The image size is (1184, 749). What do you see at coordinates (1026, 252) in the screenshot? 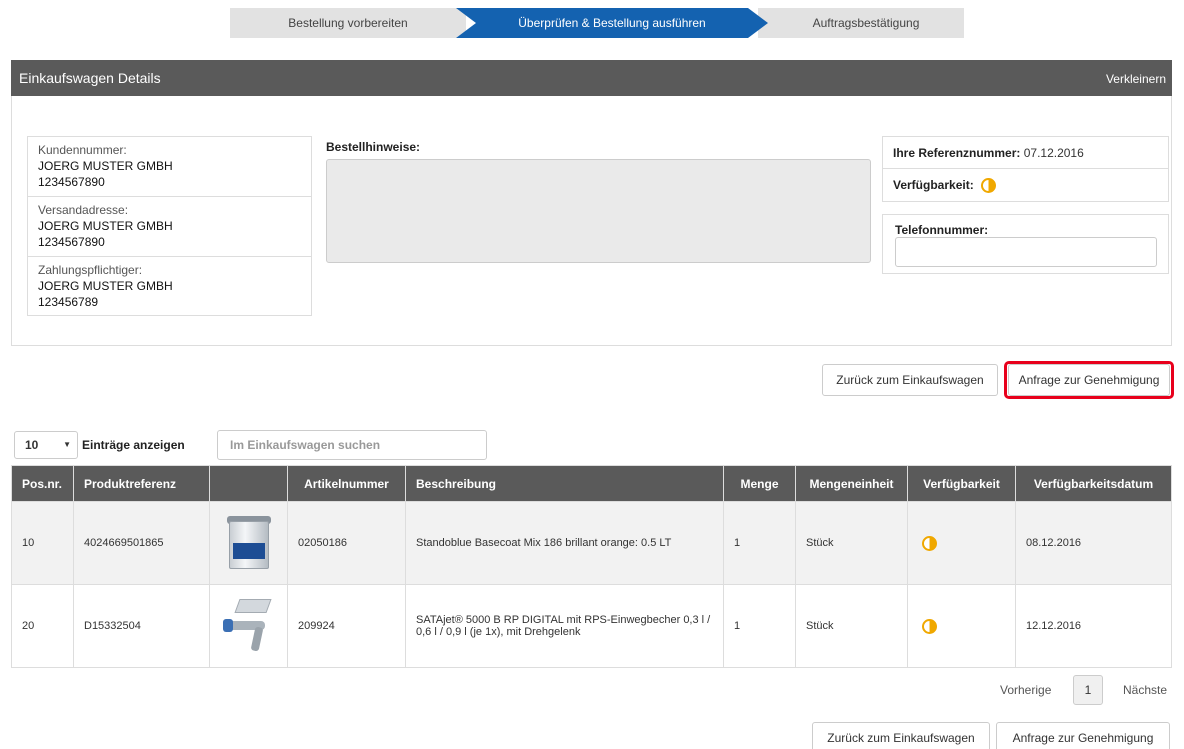
I see `phone-input` at bounding box center [1026, 252].